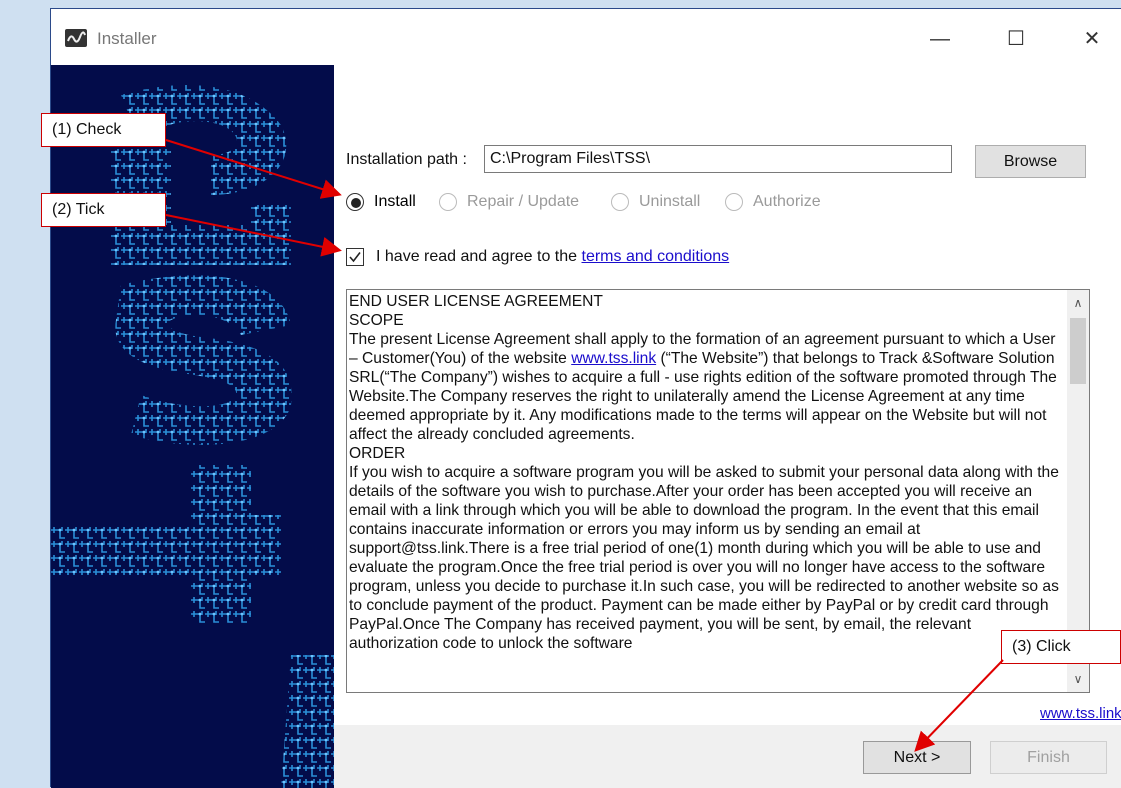 Image resolution: width=1121 pixels, height=788 pixels. I want to click on arrow-to-install-radio, so click(253, 169).